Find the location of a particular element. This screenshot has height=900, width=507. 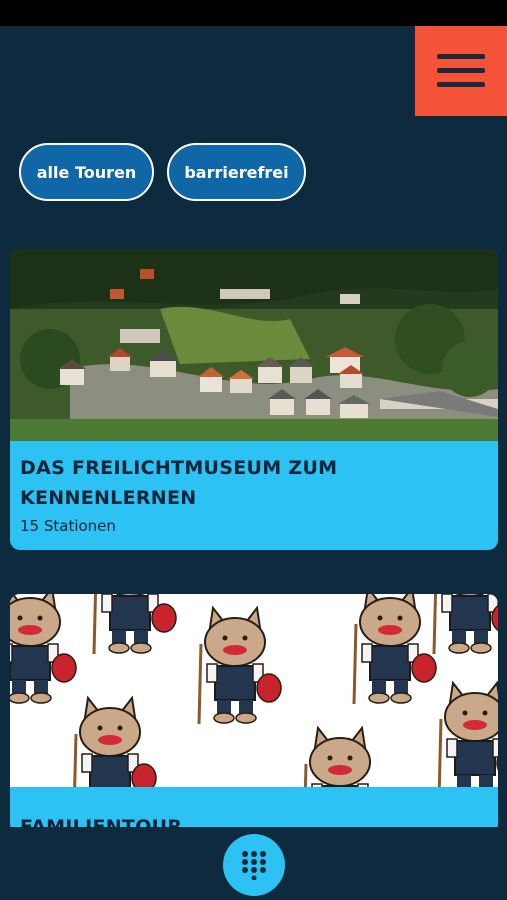

tour-title: DAS FREILICHTMUSEUM ZUM KENNENLERNEN is located at coordinates (179, 483).